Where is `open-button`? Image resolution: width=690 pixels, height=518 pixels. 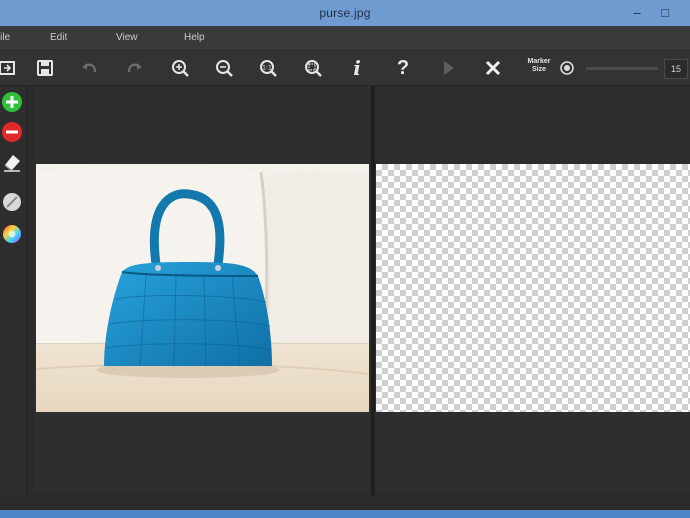 open-button is located at coordinates (10, 68).